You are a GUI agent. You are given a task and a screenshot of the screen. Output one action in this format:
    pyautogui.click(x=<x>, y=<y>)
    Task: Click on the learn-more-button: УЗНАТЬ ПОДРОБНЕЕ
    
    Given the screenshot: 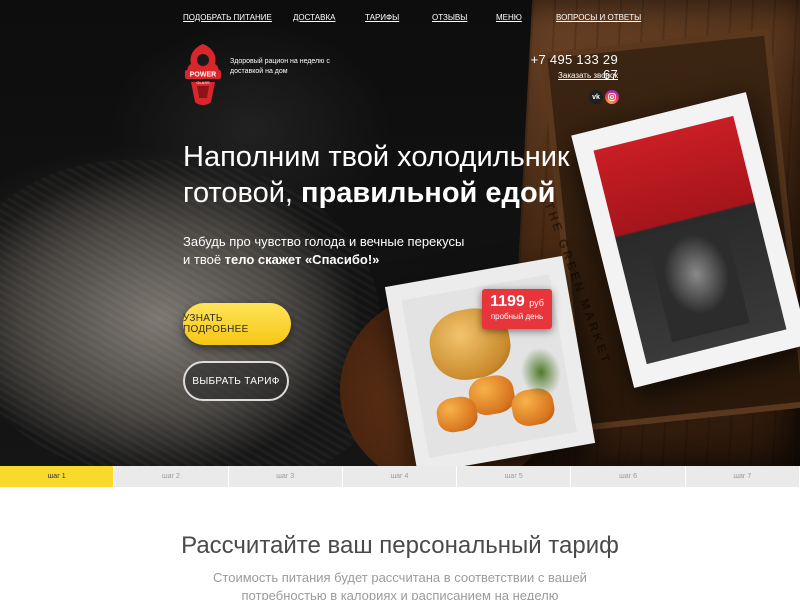 What is the action you would take?
    pyautogui.click(x=237, y=324)
    